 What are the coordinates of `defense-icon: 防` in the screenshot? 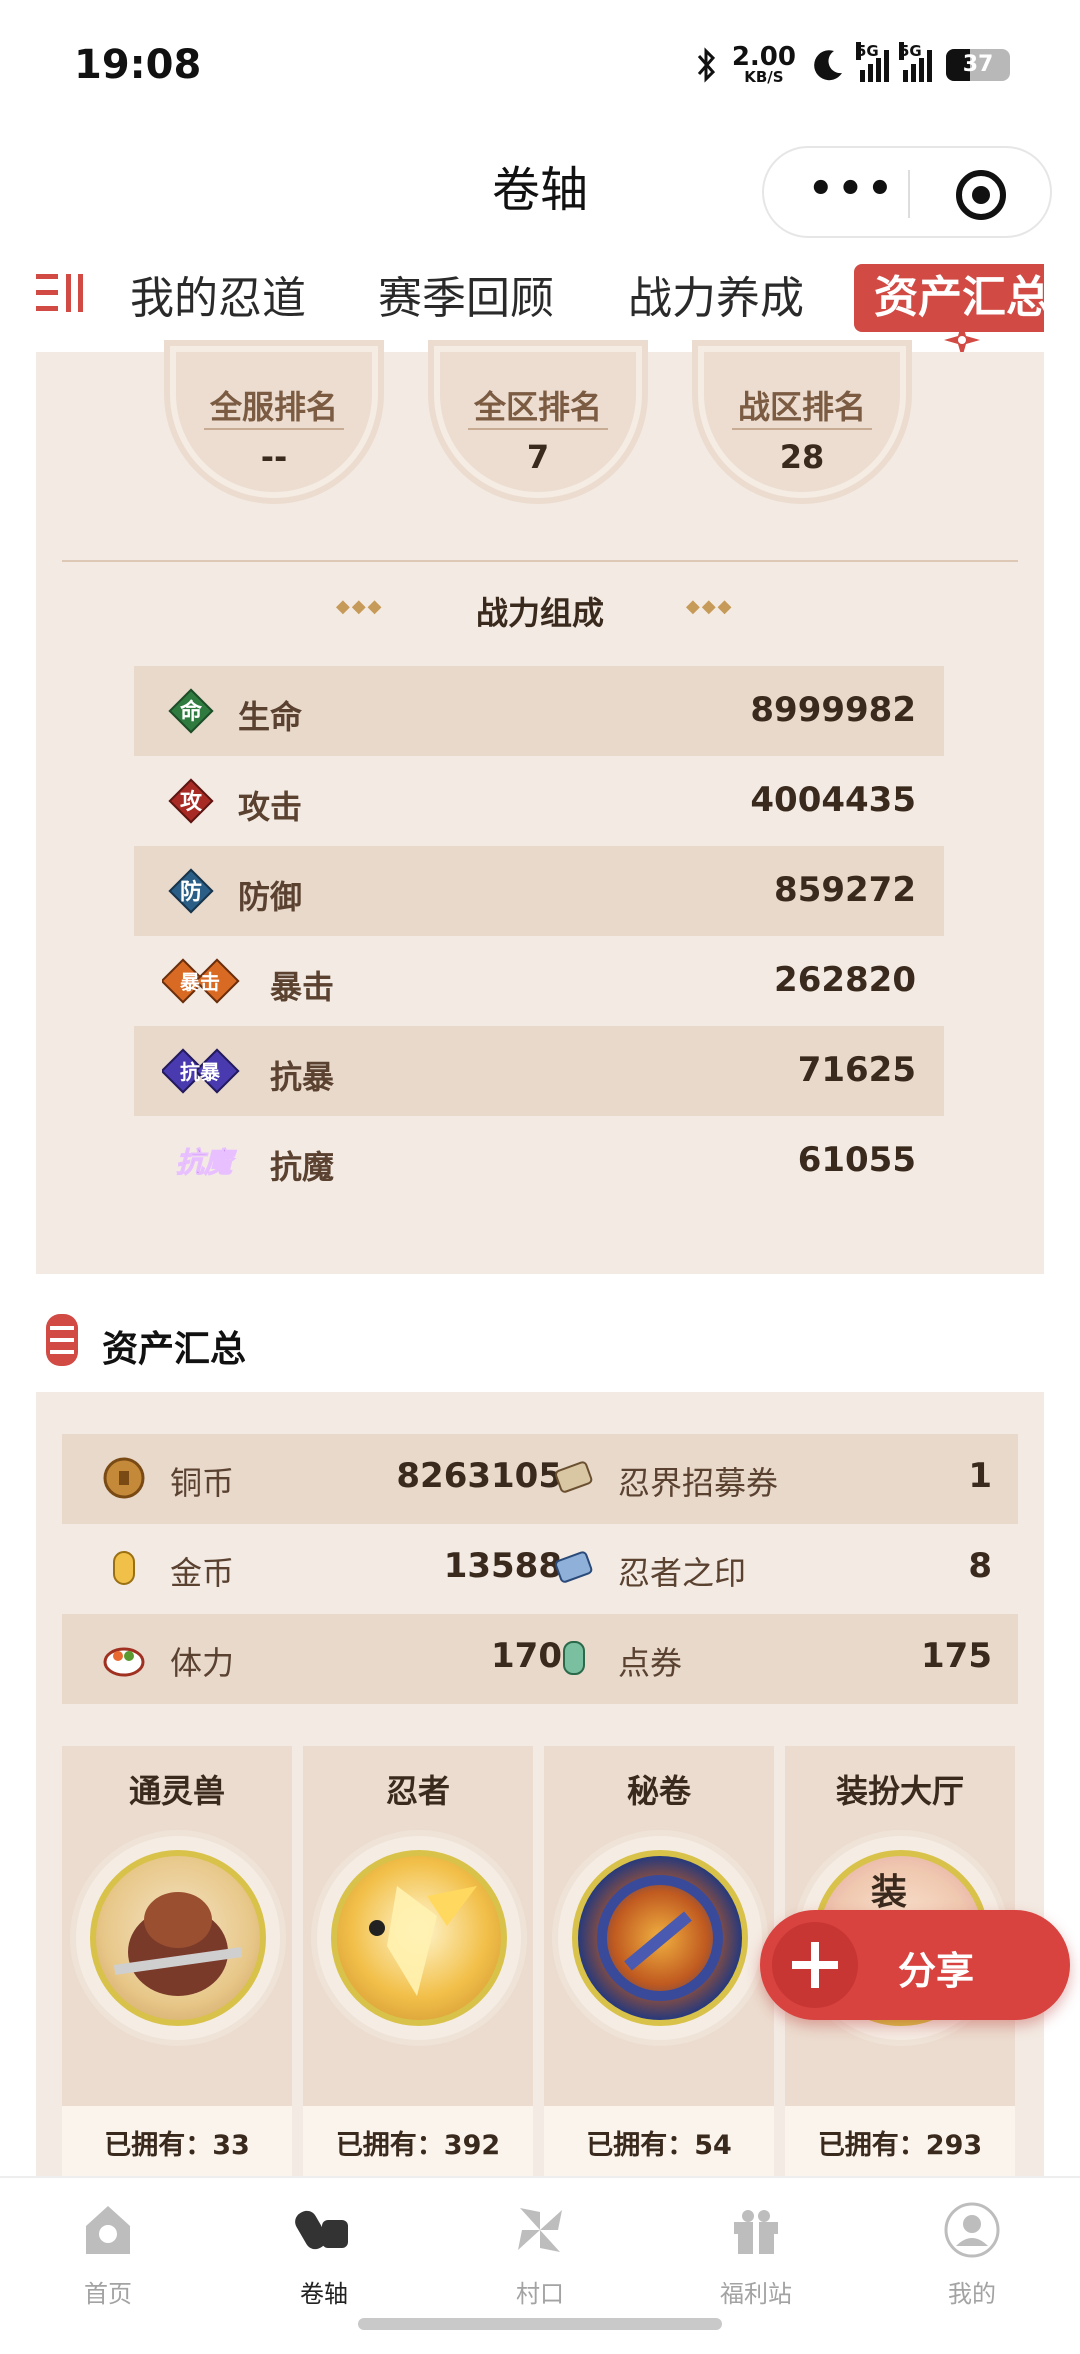 It's located at (191, 891).